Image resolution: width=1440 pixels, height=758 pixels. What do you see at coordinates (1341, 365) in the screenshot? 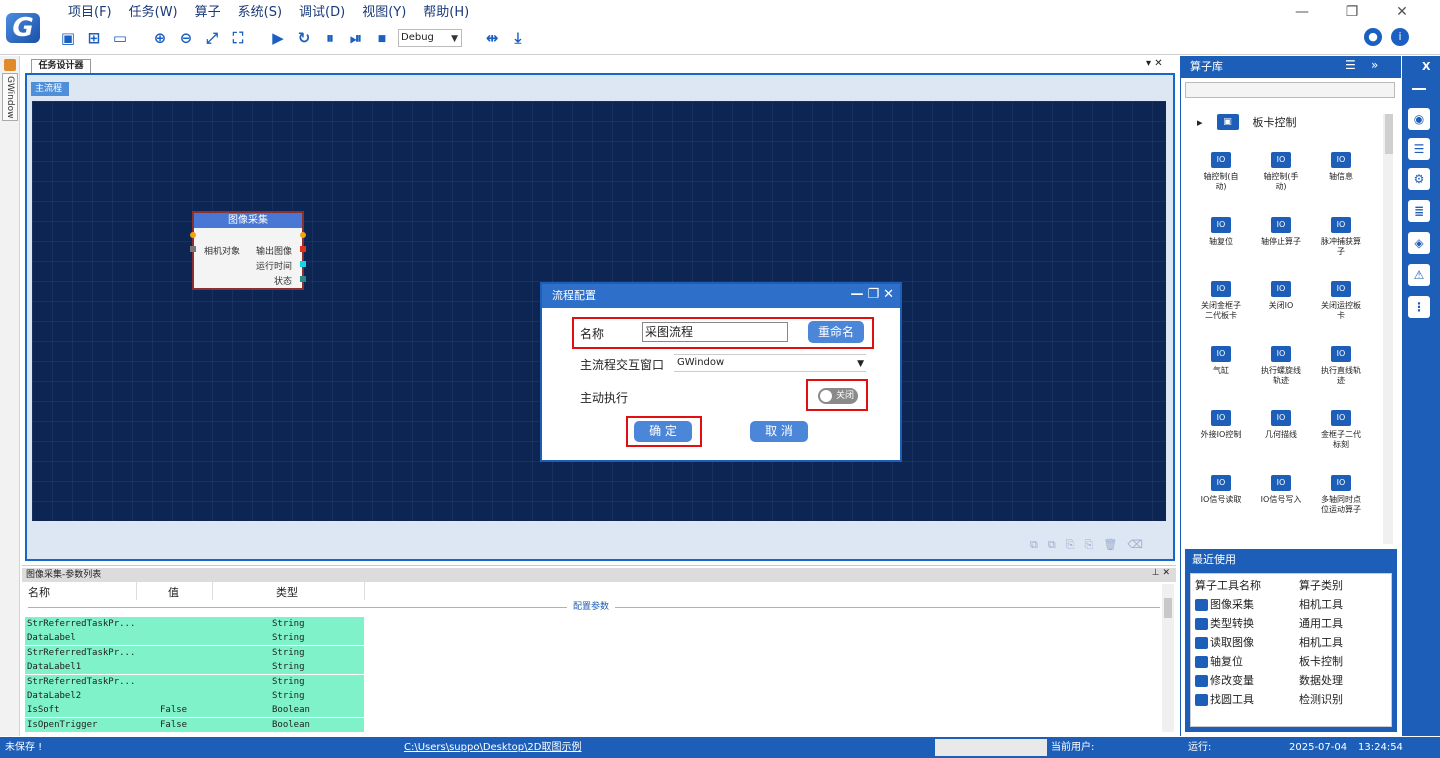
I see `operator-item: IO 执行直线轨迹` at bounding box center [1341, 365].